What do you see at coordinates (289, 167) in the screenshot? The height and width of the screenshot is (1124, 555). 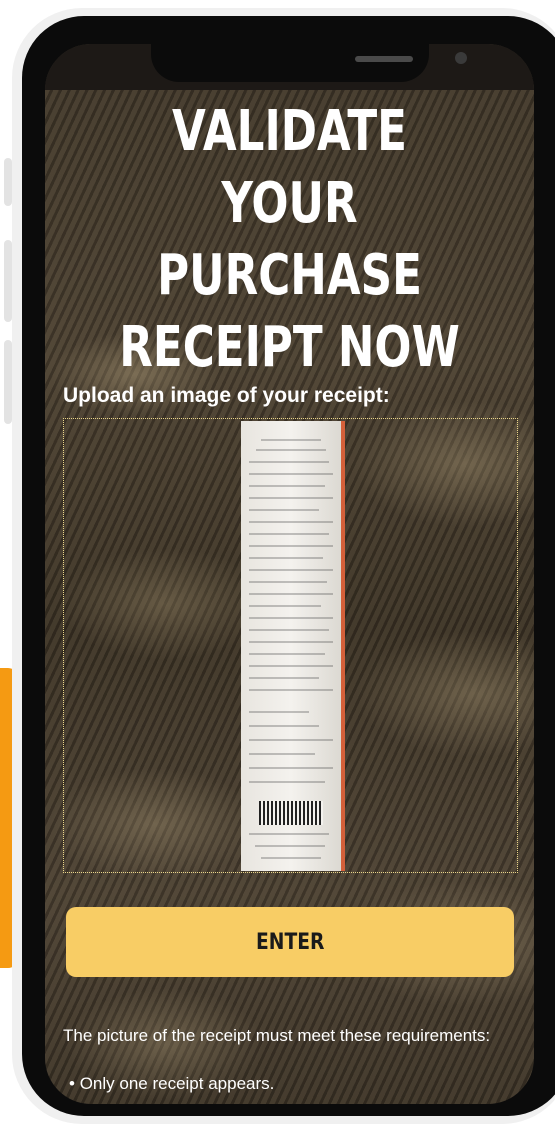 I see `title-line: VALIDATE YOUR` at bounding box center [289, 167].